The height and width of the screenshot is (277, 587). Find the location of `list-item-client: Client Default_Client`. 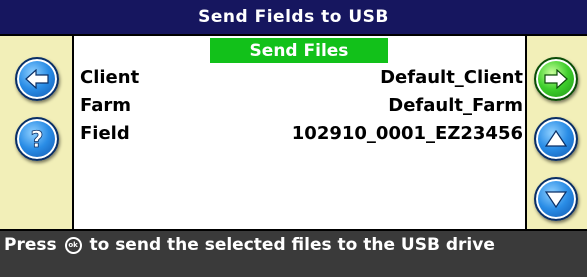

list-item-client: Client Default_Client is located at coordinates (301, 77).